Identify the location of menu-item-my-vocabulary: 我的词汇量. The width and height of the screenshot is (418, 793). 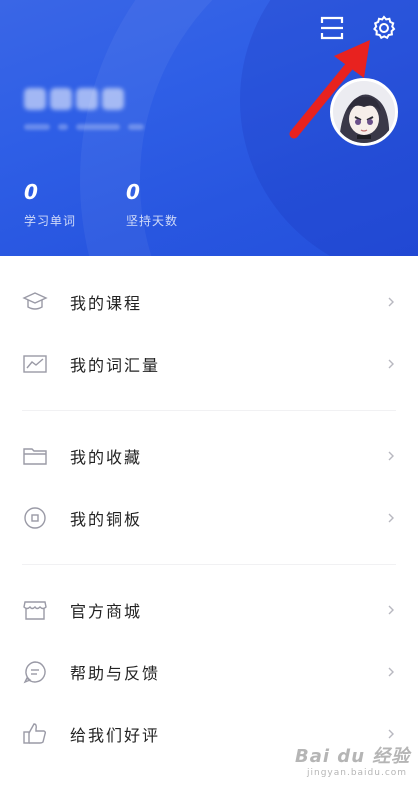
(209, 364).